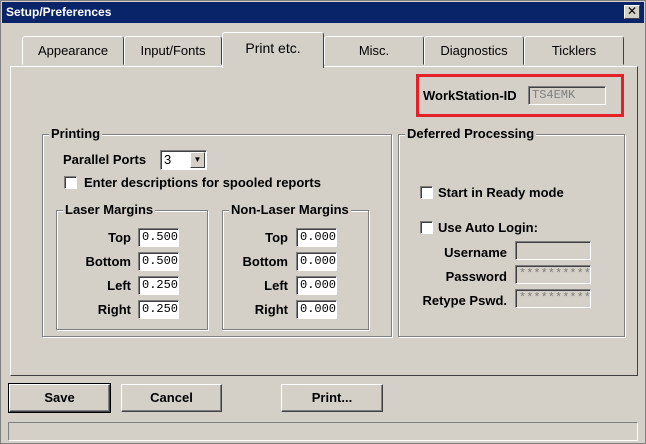 The image size is (646, 444). I want to click on deferred-processing-title: Deferred Processing, so click(471, 134).